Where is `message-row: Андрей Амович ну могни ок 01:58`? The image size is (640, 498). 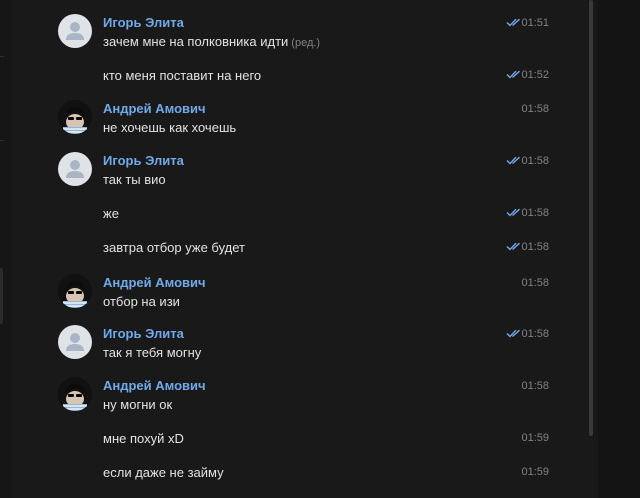 message-row: Андрей Амович ну могни ок 01:58 is located at coordinates (301, 394).